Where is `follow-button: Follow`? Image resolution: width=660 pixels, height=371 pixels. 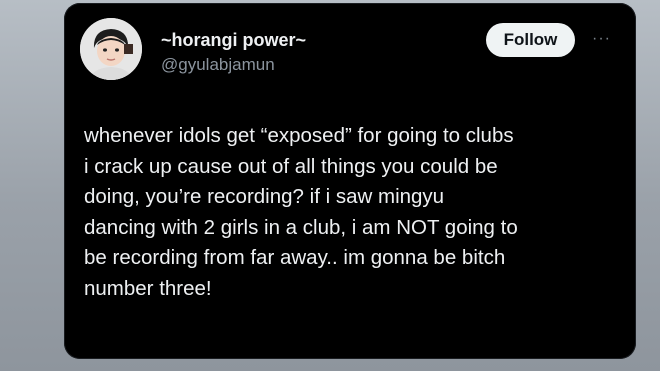 follow-button: Follow is located at coordinates (530, 40).